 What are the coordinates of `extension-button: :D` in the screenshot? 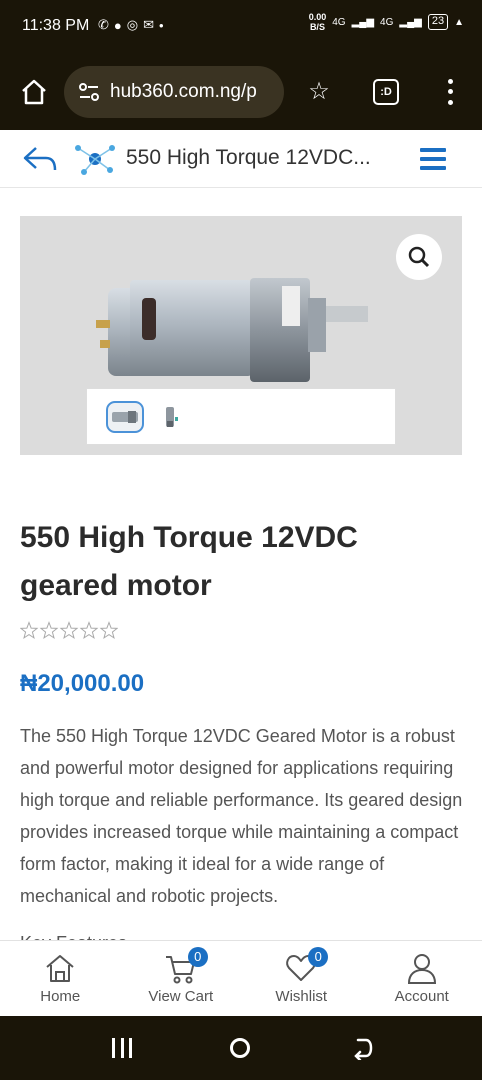 It's located at (386, 92).